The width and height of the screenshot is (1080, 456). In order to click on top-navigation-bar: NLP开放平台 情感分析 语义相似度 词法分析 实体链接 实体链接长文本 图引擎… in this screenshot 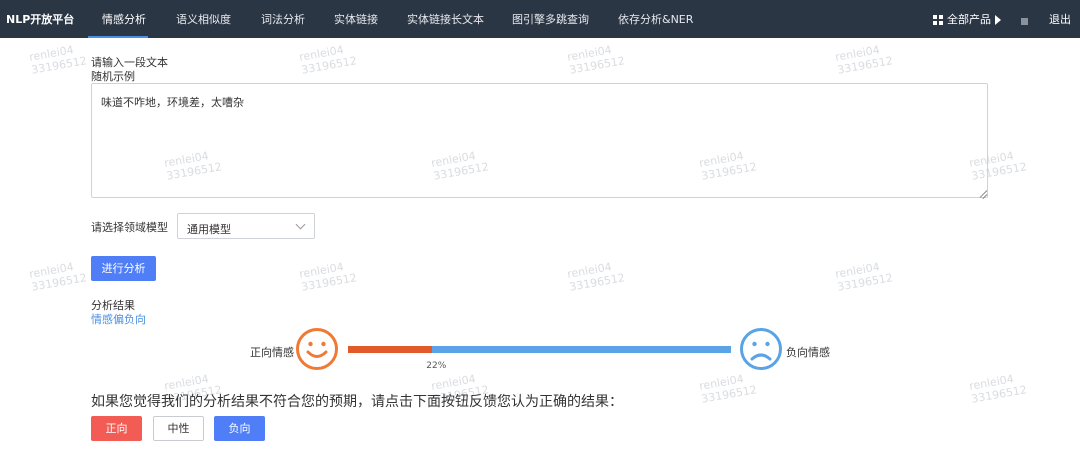, I will do `click(540, 19)`.